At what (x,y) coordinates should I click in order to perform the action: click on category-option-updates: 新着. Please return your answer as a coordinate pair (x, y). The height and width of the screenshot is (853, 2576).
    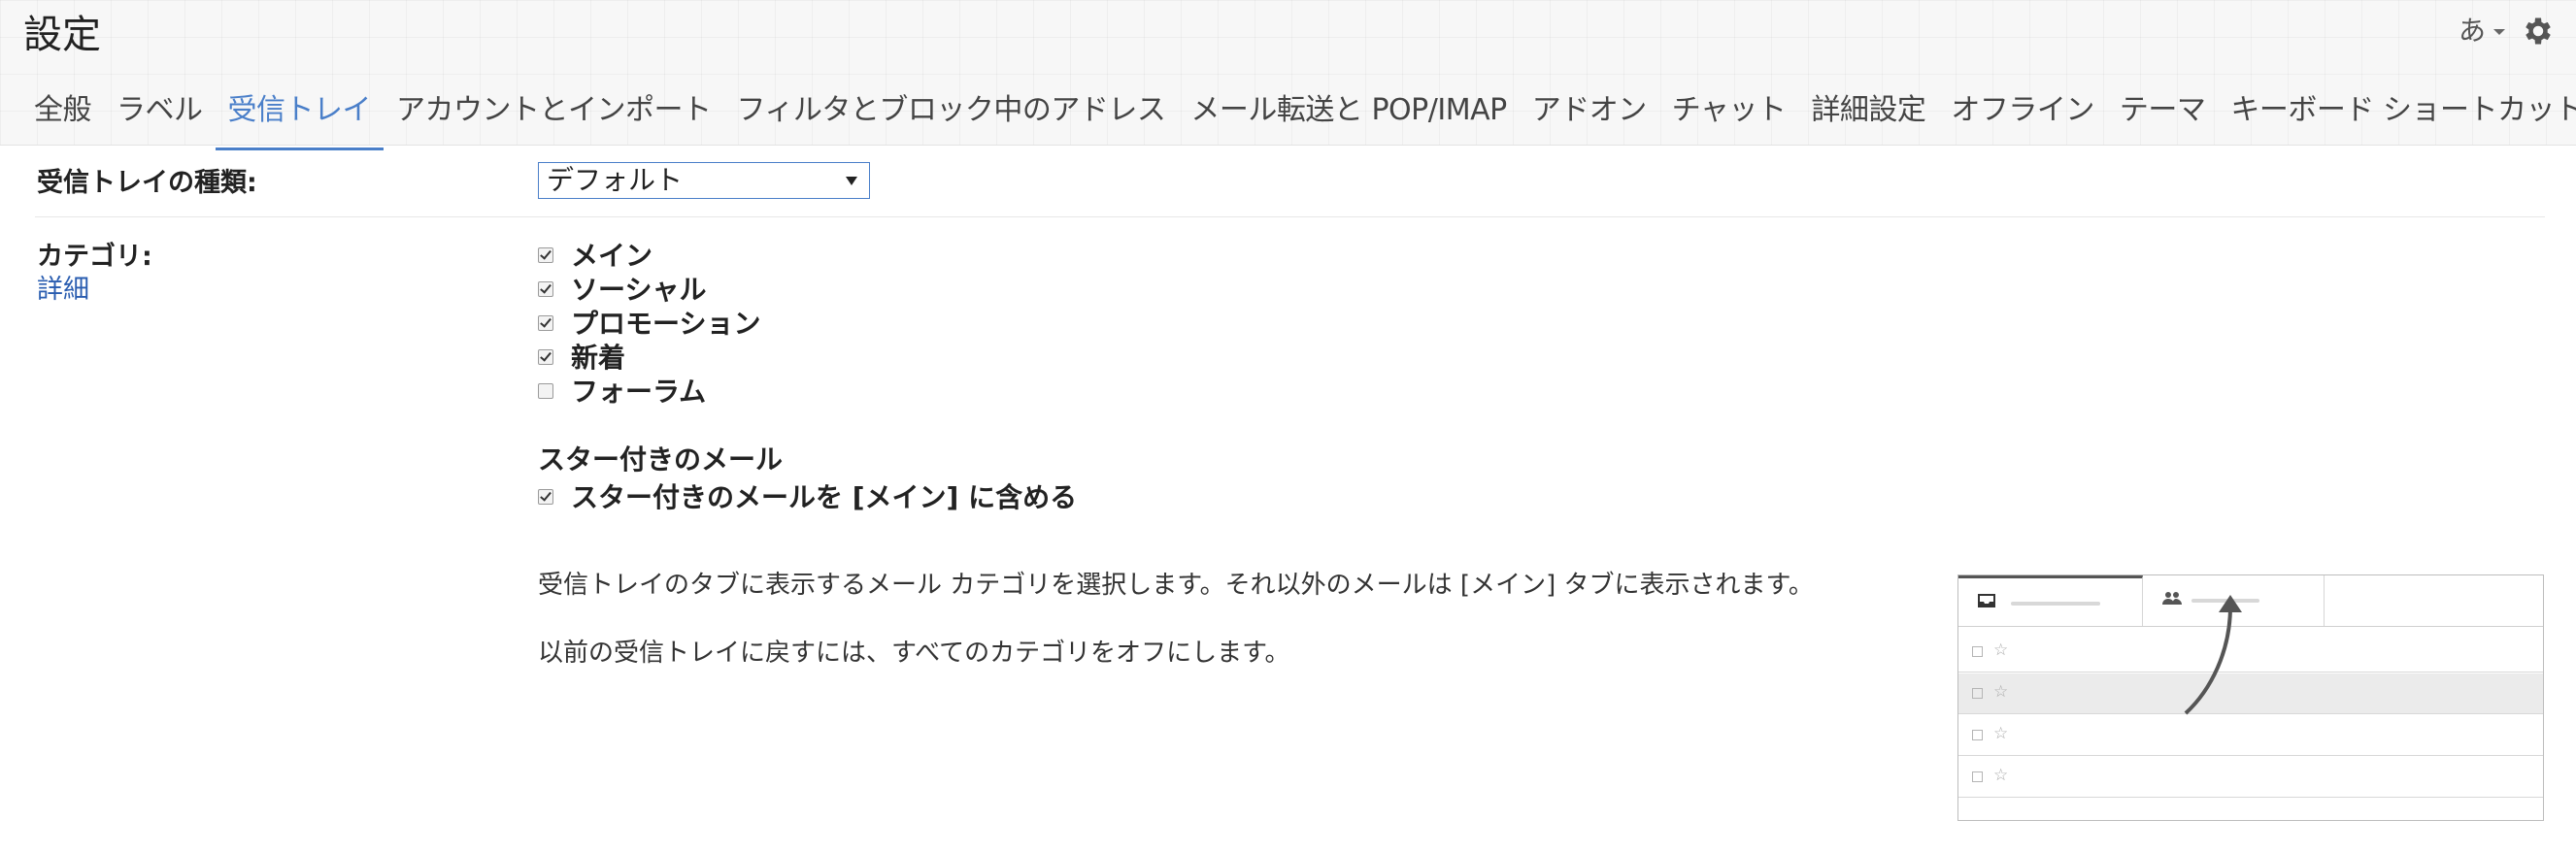
    Looking at the image, I should click on (582, 357).